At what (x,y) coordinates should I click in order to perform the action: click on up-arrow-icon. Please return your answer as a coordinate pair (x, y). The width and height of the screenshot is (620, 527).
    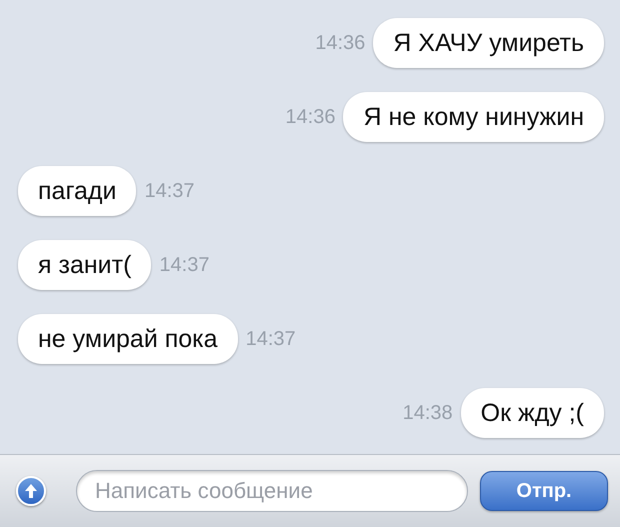
    Looking at the image, I should click on (31, 491).